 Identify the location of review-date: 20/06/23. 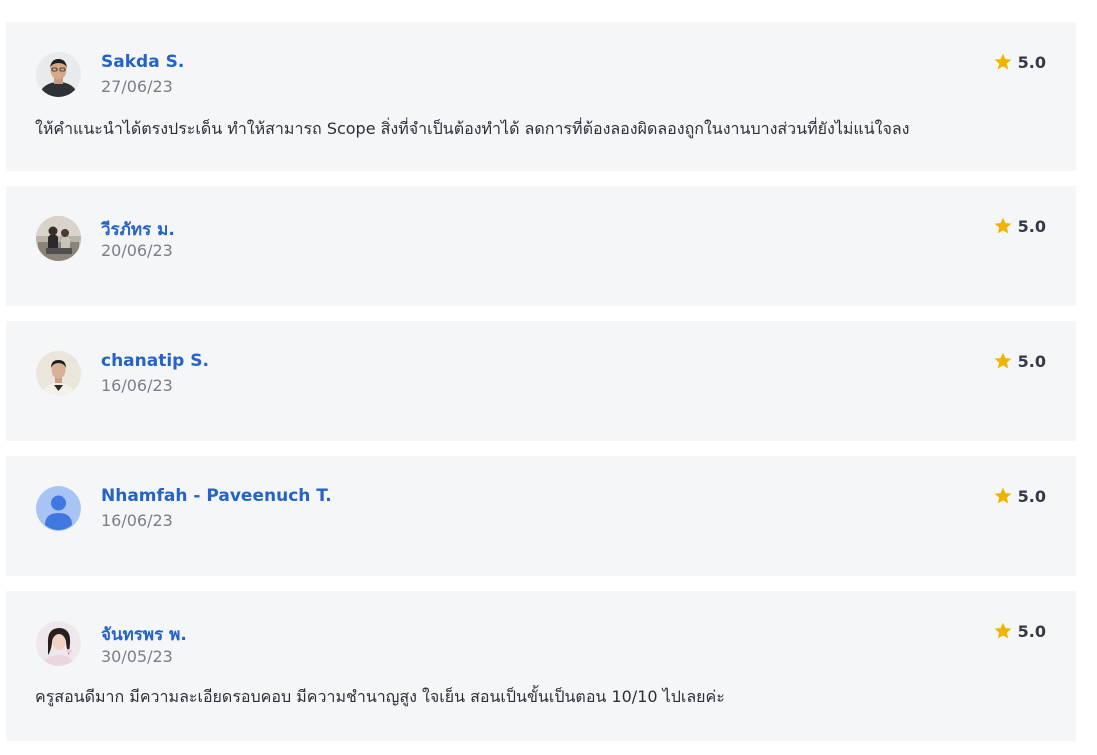
(137, 250).